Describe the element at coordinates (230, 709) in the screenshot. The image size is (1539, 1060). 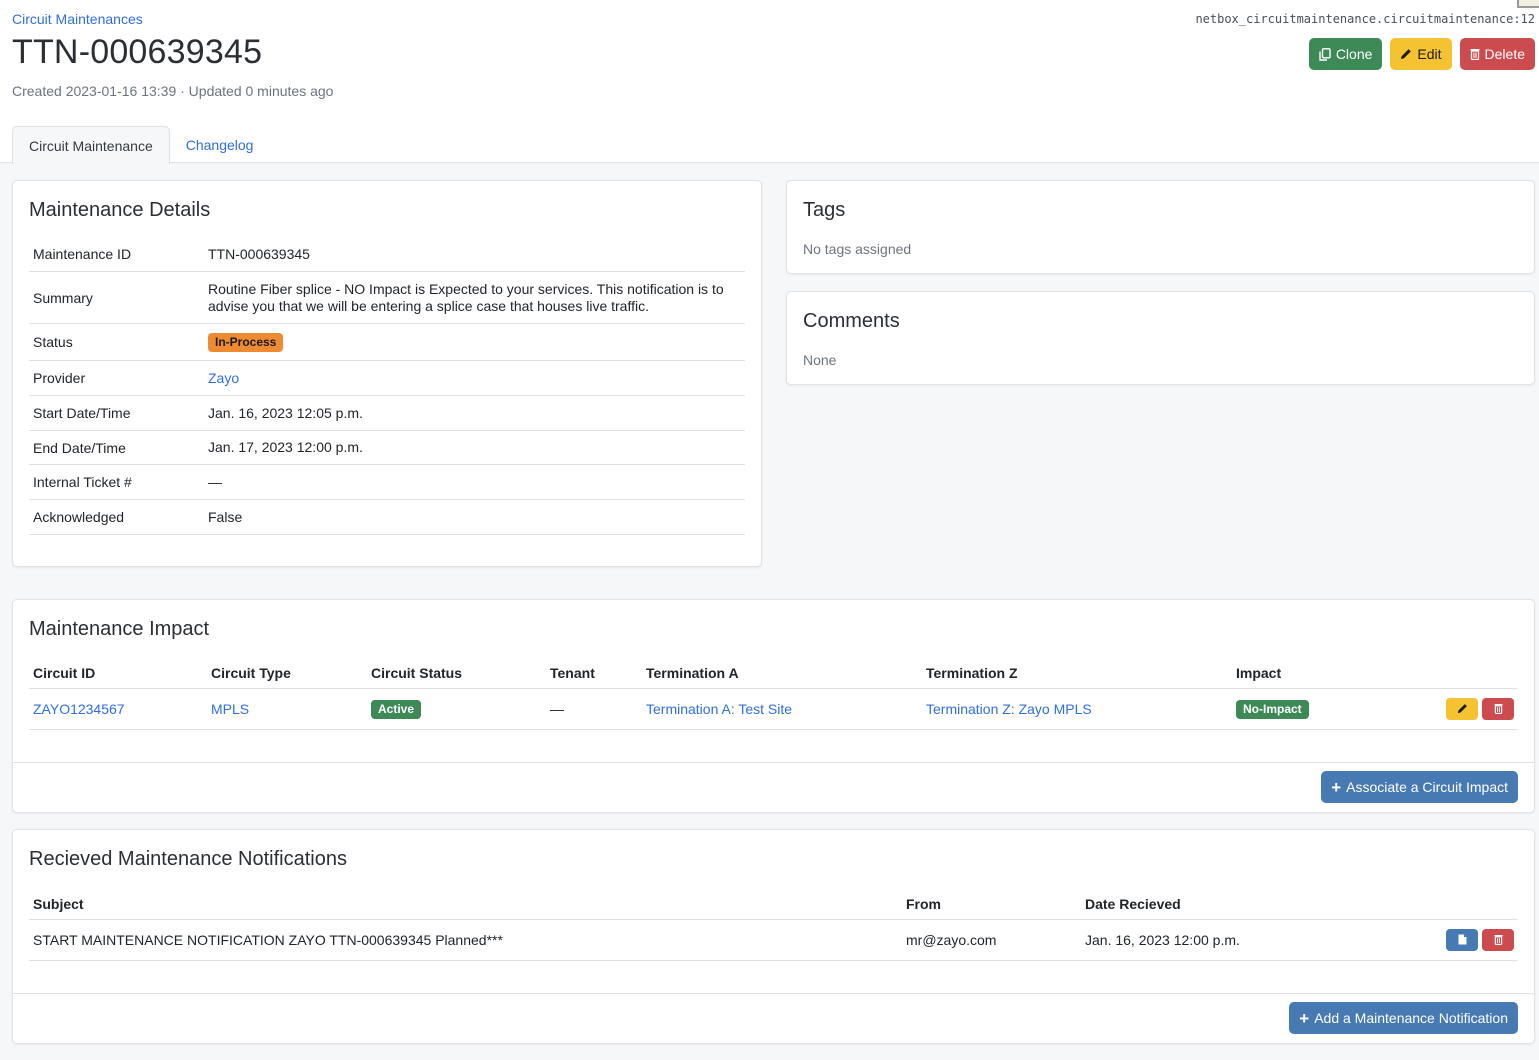
I see `circuit-type-link: MPLS` at that location.